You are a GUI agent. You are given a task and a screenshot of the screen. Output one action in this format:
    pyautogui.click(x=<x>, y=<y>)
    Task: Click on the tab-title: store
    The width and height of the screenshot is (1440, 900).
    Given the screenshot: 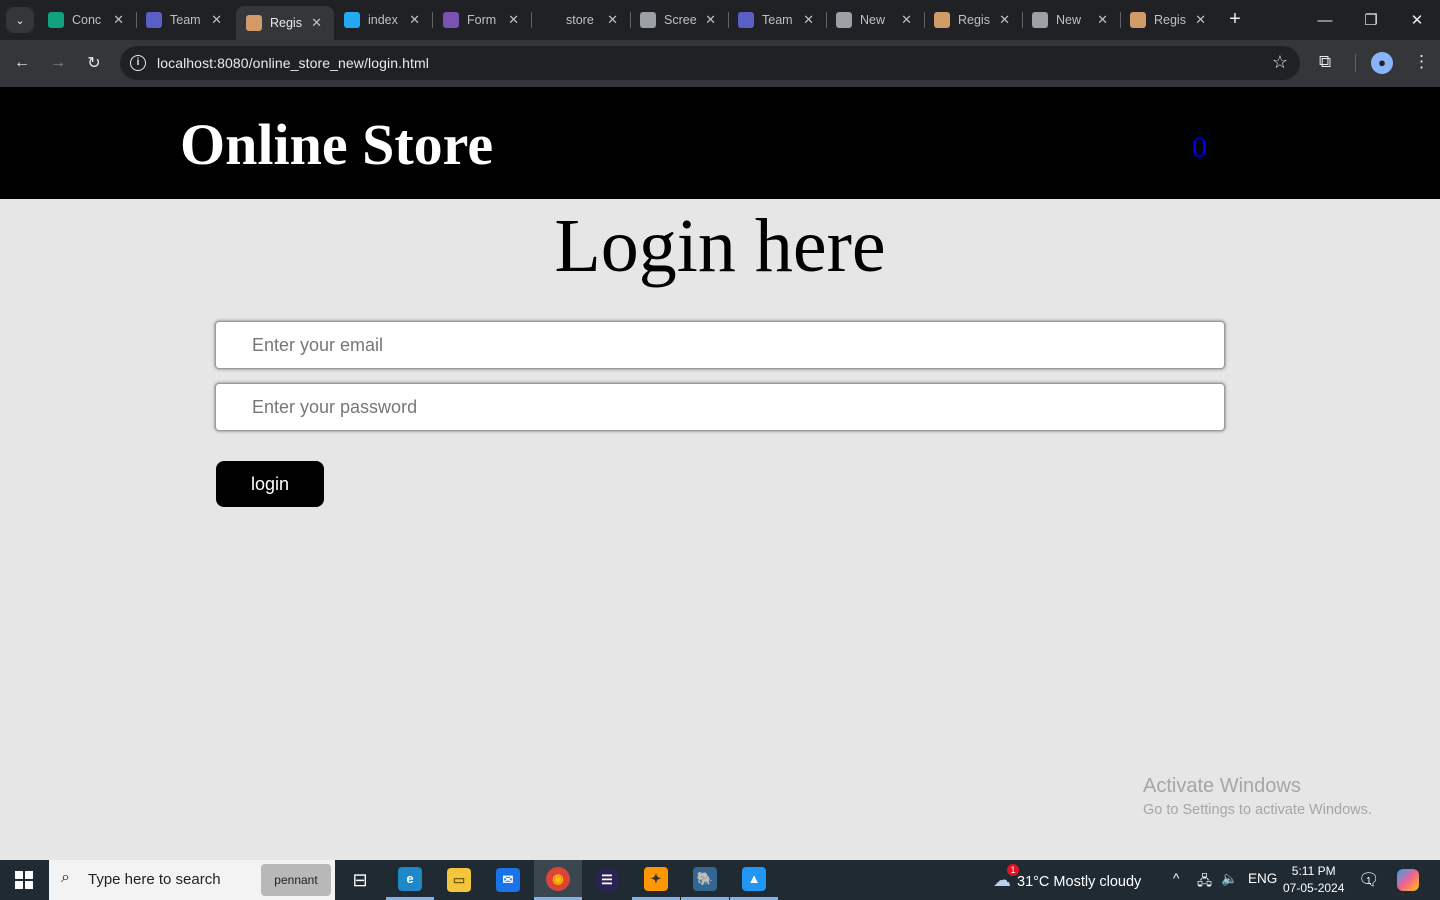 What is the action you would take?
    pyautogui.click(x=580, y=20)
    